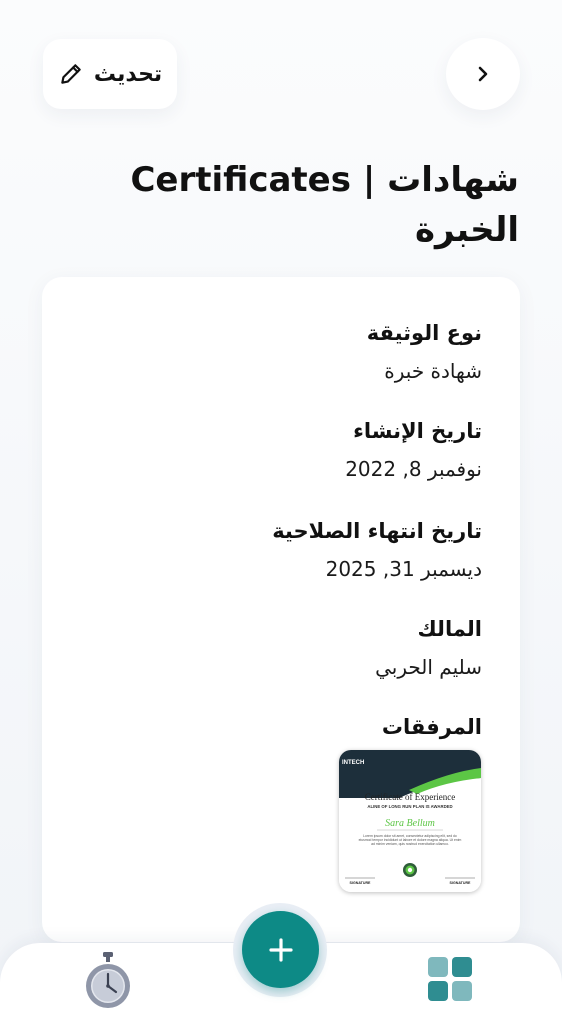 This screenshot has height=1016, width=562. What do you see at coordinates (377, 531) in the screenshot?
I see `field-label: تاريخ انتهاء الصلاحية` at bounding box center [377, 531].